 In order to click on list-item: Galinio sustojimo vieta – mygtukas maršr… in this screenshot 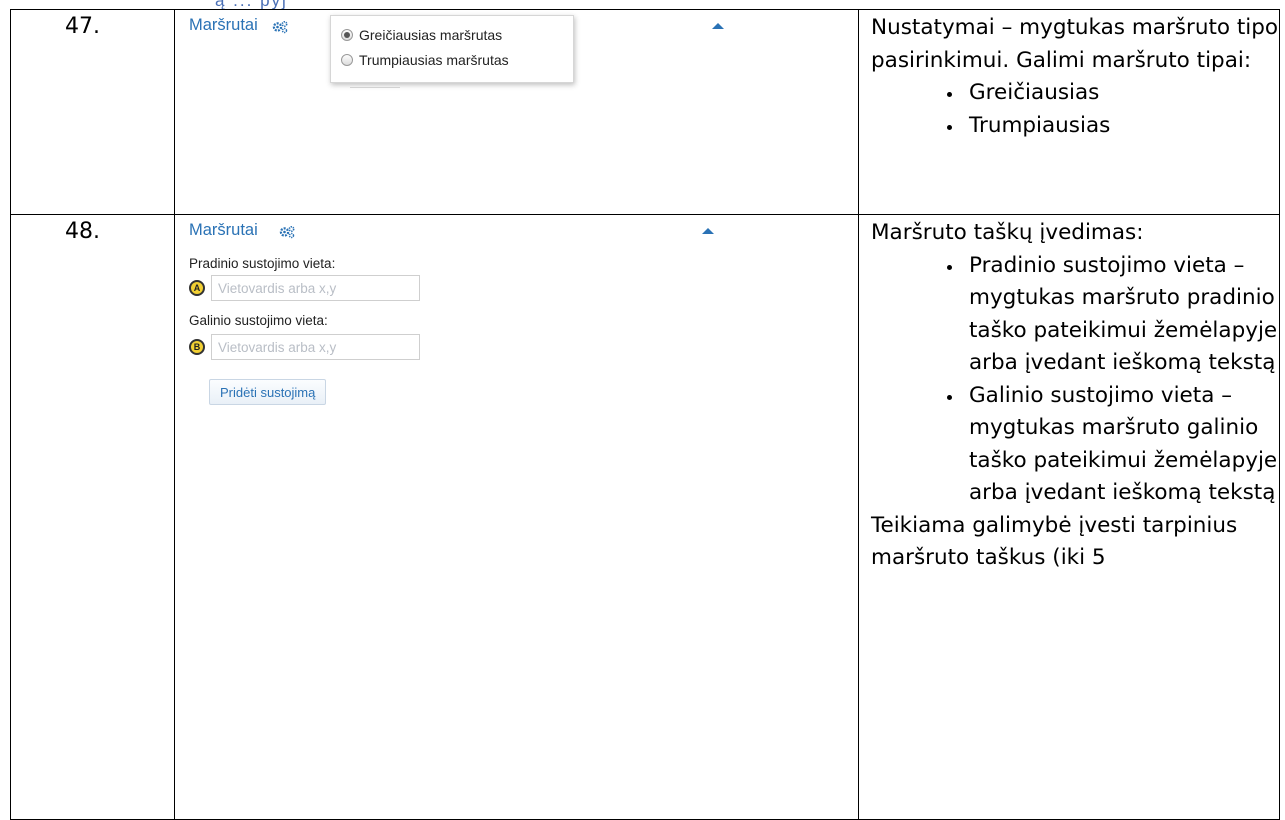, I will do `click(1121, 445)`.